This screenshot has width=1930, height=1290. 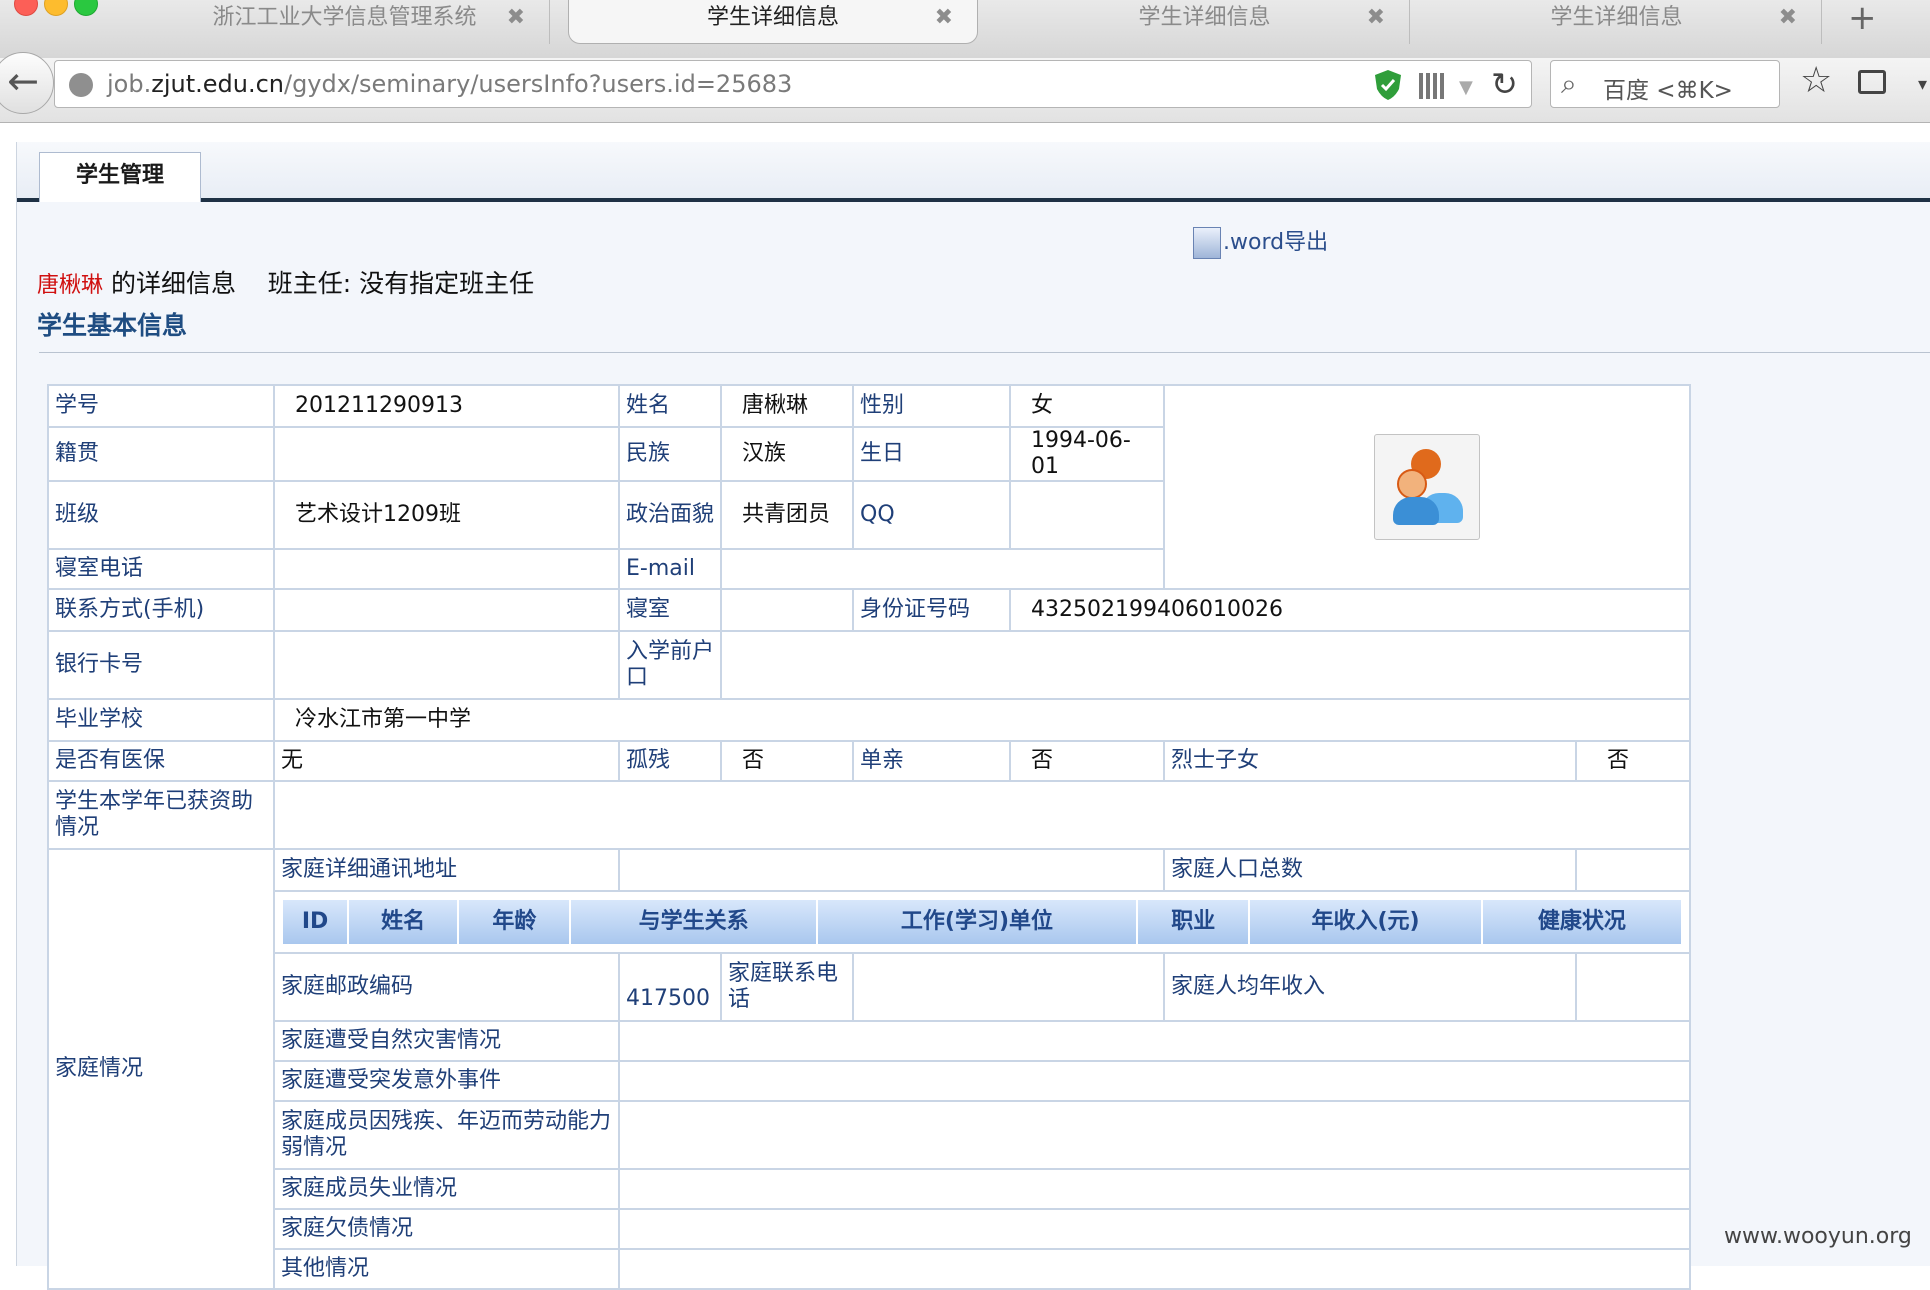 I want to click on detail-suffix: 的详细信息, so click(x=169, y=283).